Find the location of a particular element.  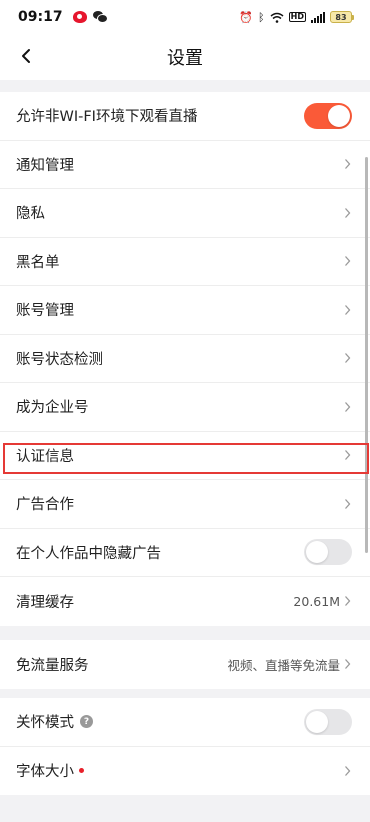

settings-group-accessibility: 关怀模式 ? 字体大小 is located at coordinates (185, 746).